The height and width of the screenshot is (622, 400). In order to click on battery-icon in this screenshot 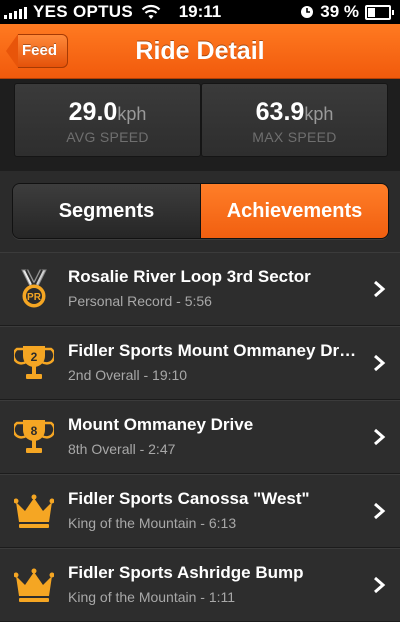, I will do `click(379, 12)`.